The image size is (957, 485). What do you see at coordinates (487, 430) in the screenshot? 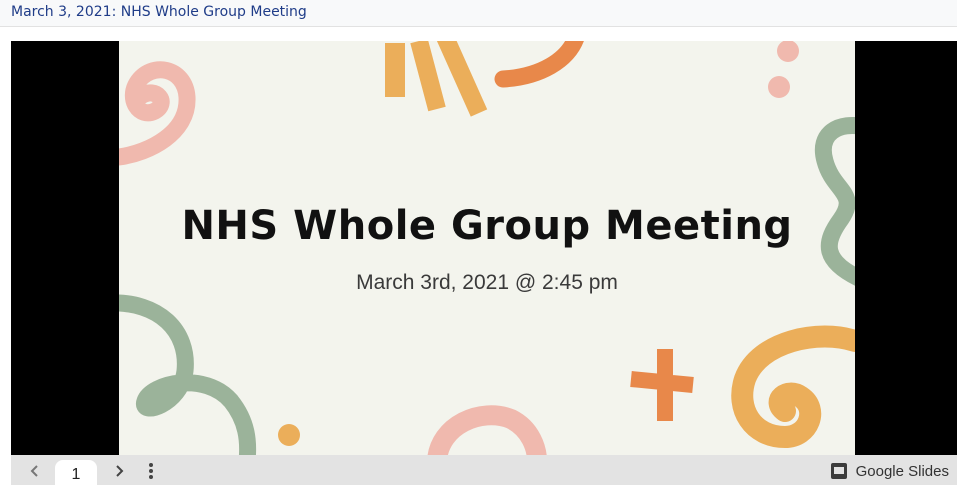
I see `pink-arc-shape` at bounding box center [487, 430].